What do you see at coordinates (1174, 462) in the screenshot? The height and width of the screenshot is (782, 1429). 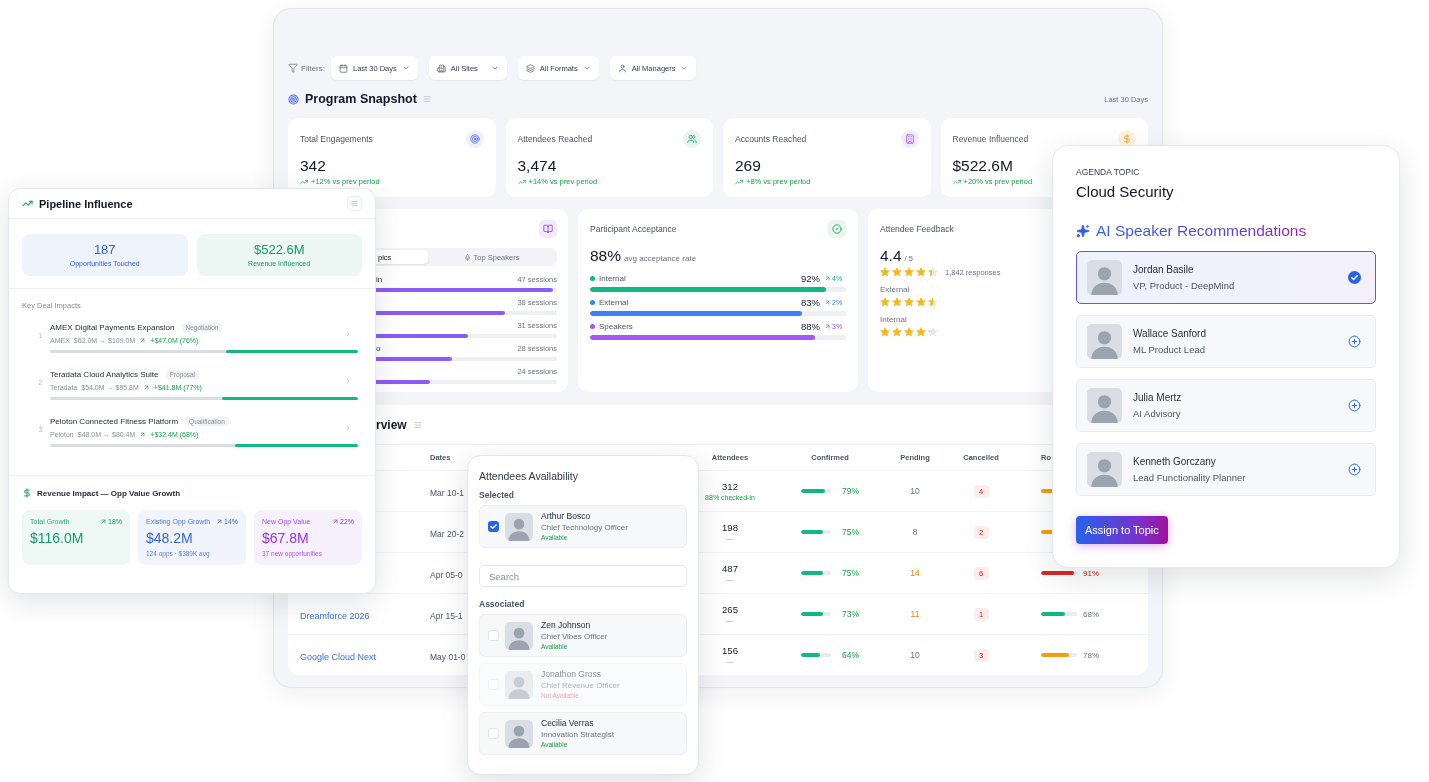 I see `speaker-name: Kenneth Gorczany` at bounding box center [1174, 462].